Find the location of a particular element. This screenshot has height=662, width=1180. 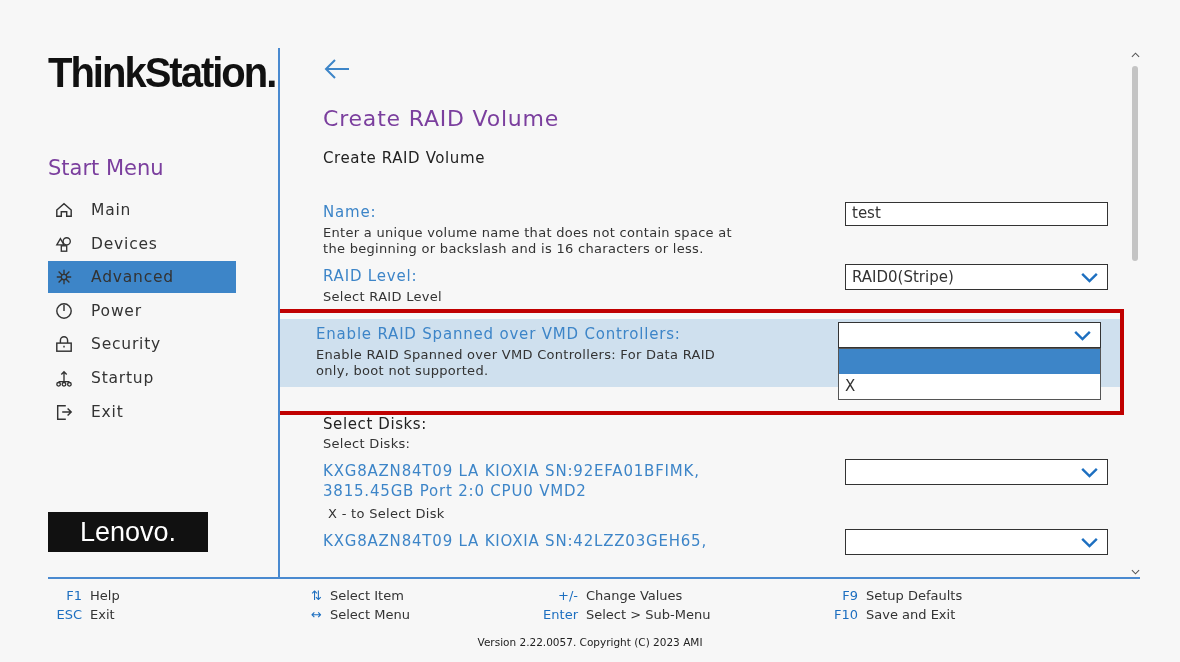

hotkey-action: Exit is located at coordinates (102, 614).